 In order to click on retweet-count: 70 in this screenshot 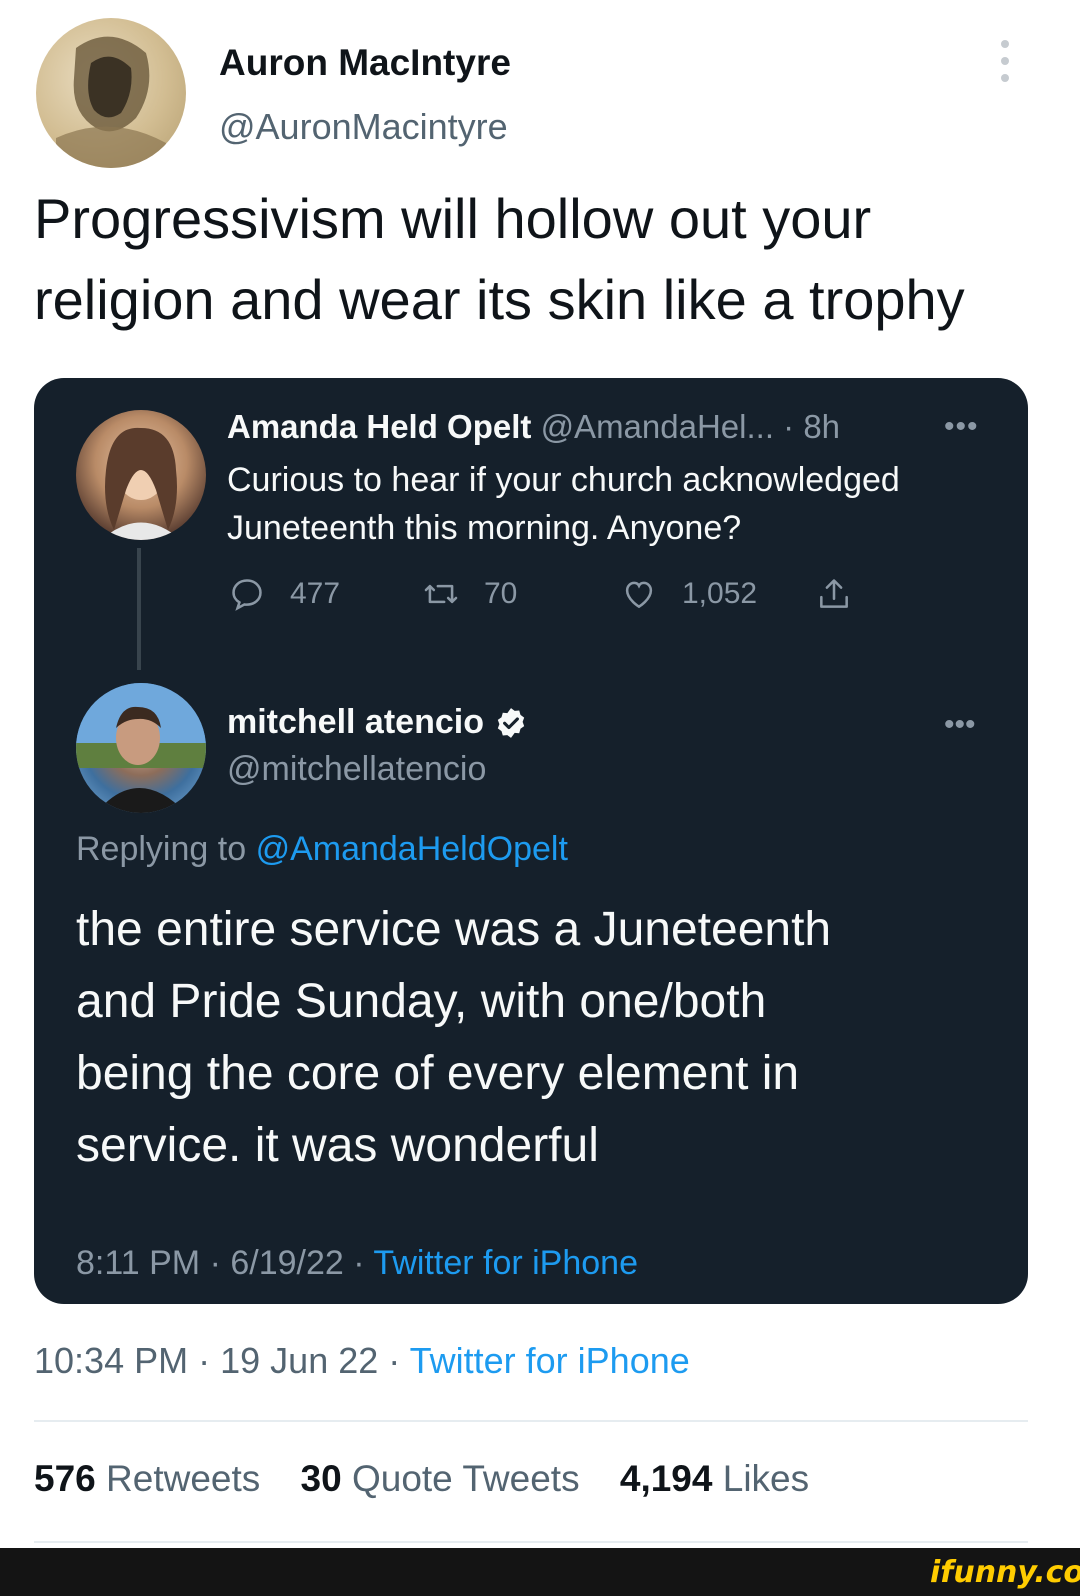, I will do `click(501, 593)`.